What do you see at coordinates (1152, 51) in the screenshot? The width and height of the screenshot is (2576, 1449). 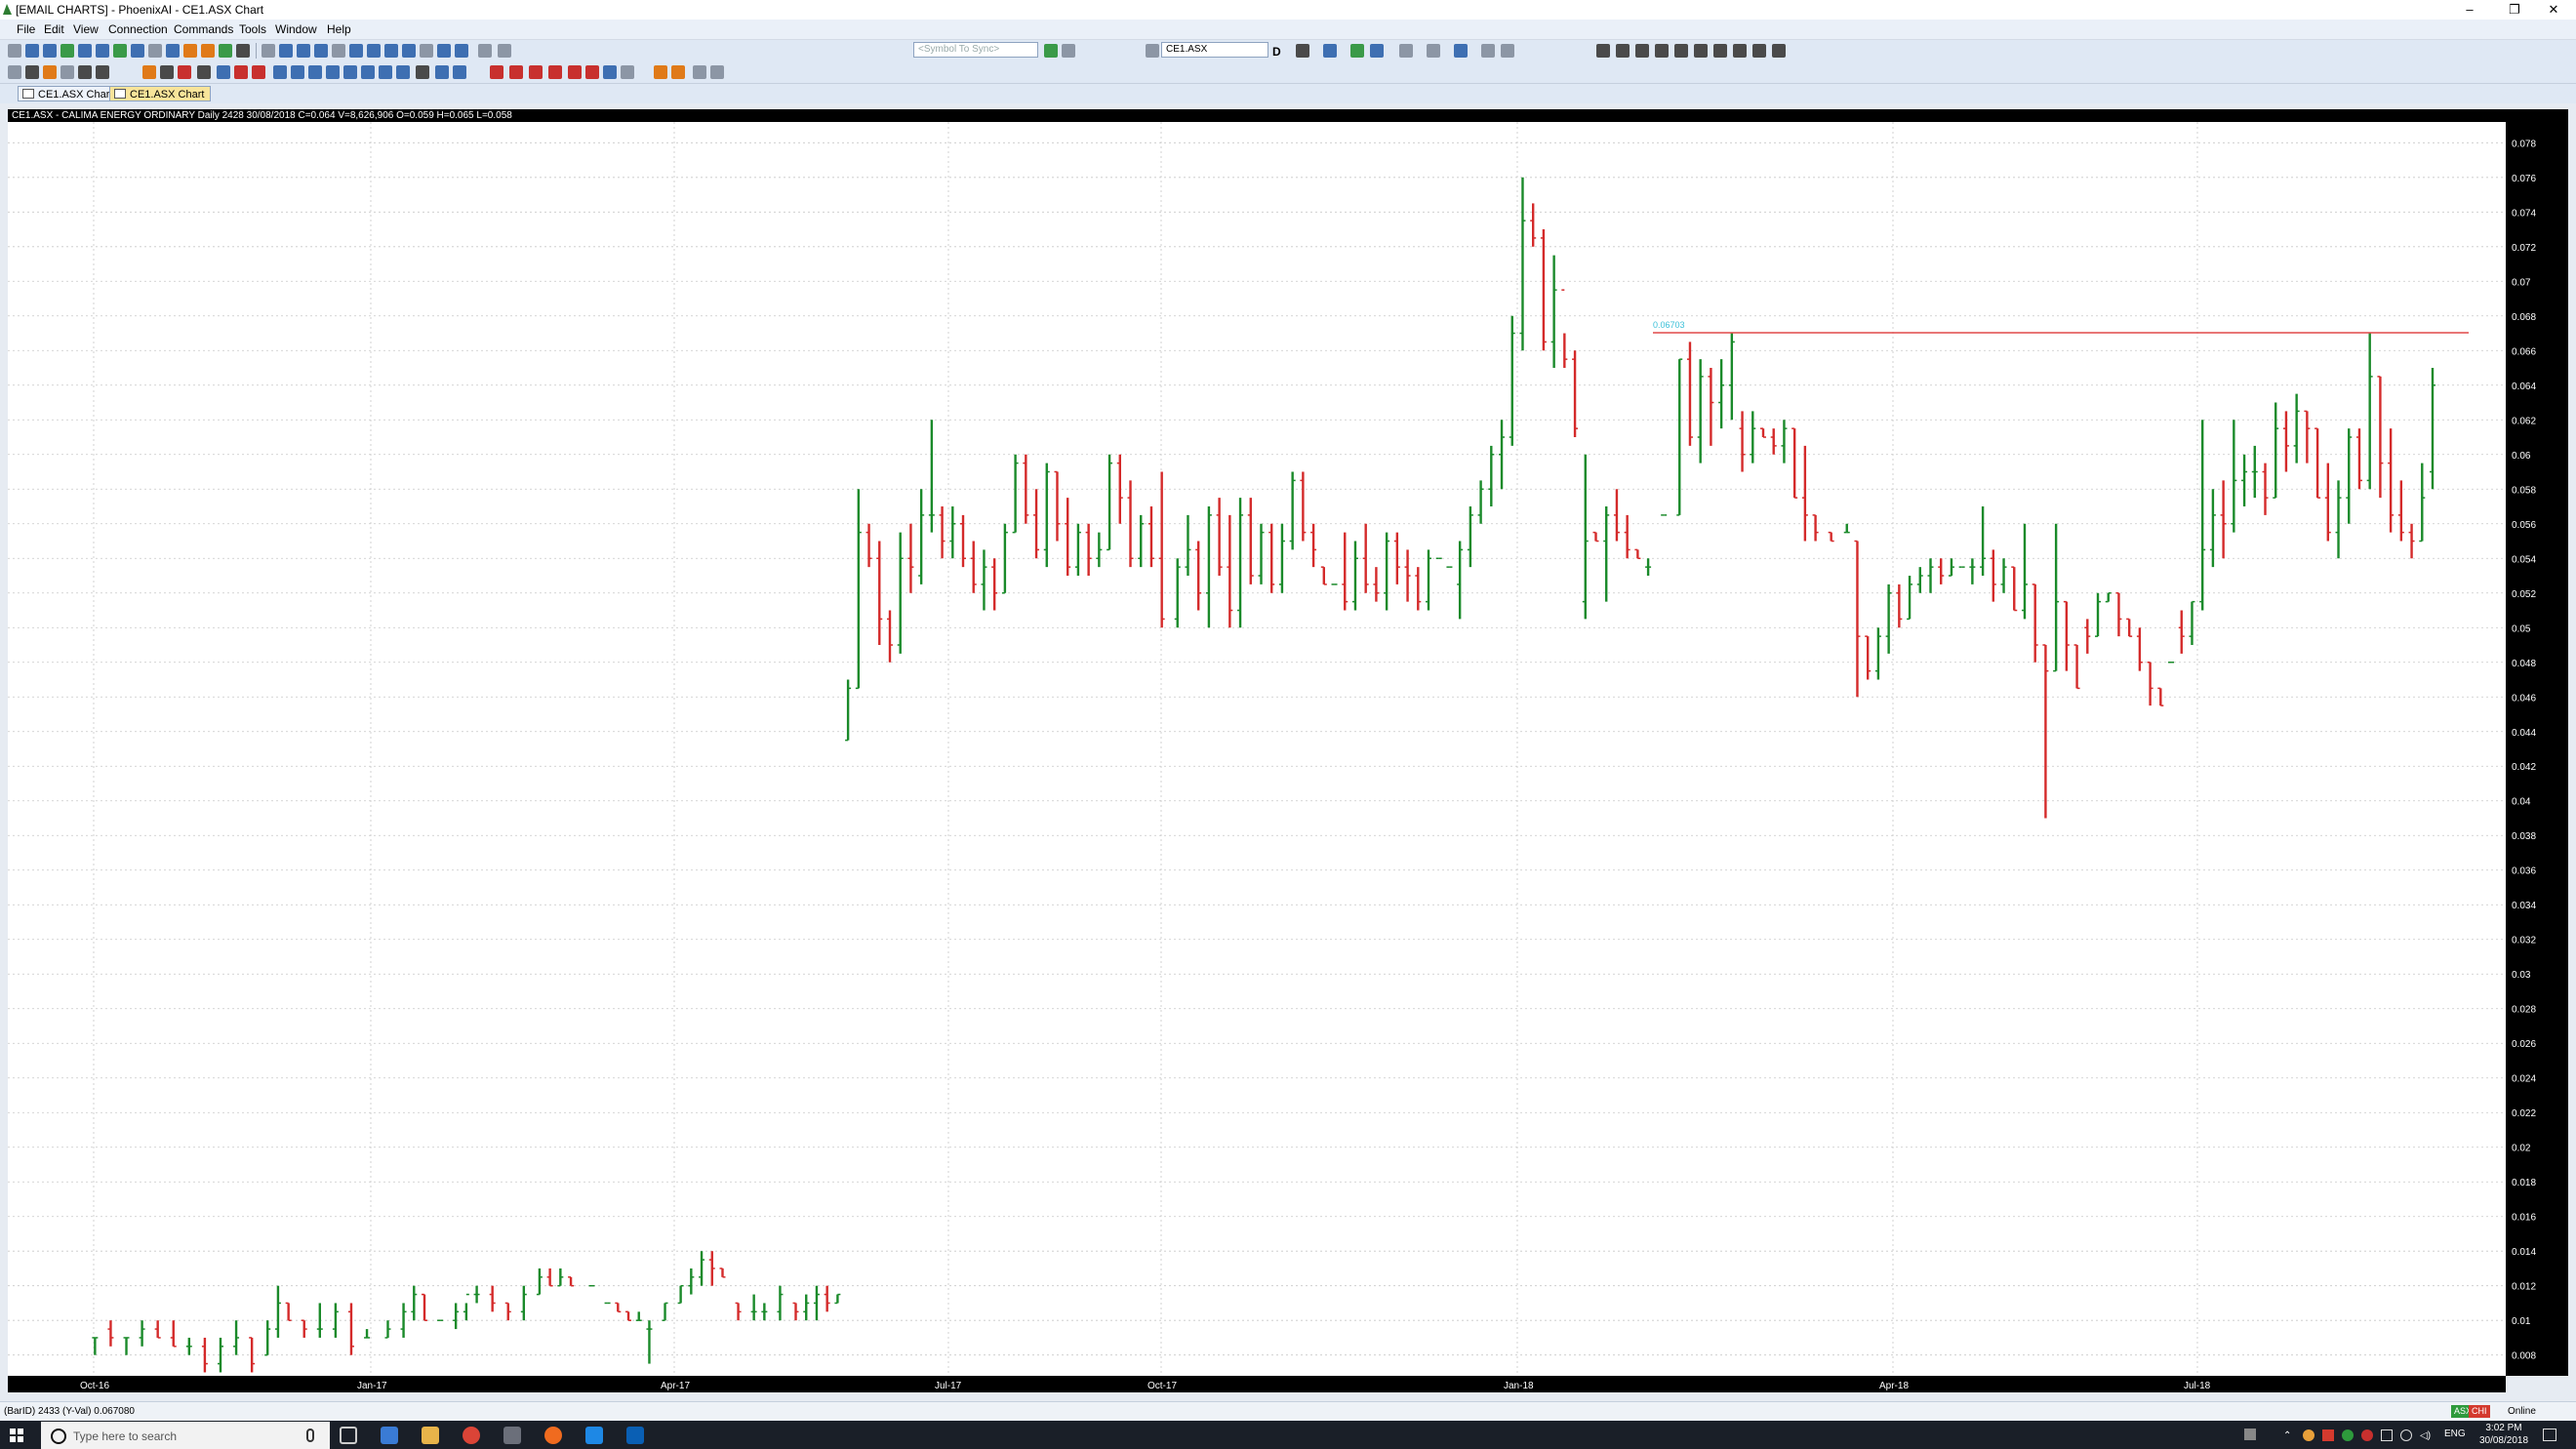 I see `symbol-dropdown-icon` at bounding box center [1152, 51].